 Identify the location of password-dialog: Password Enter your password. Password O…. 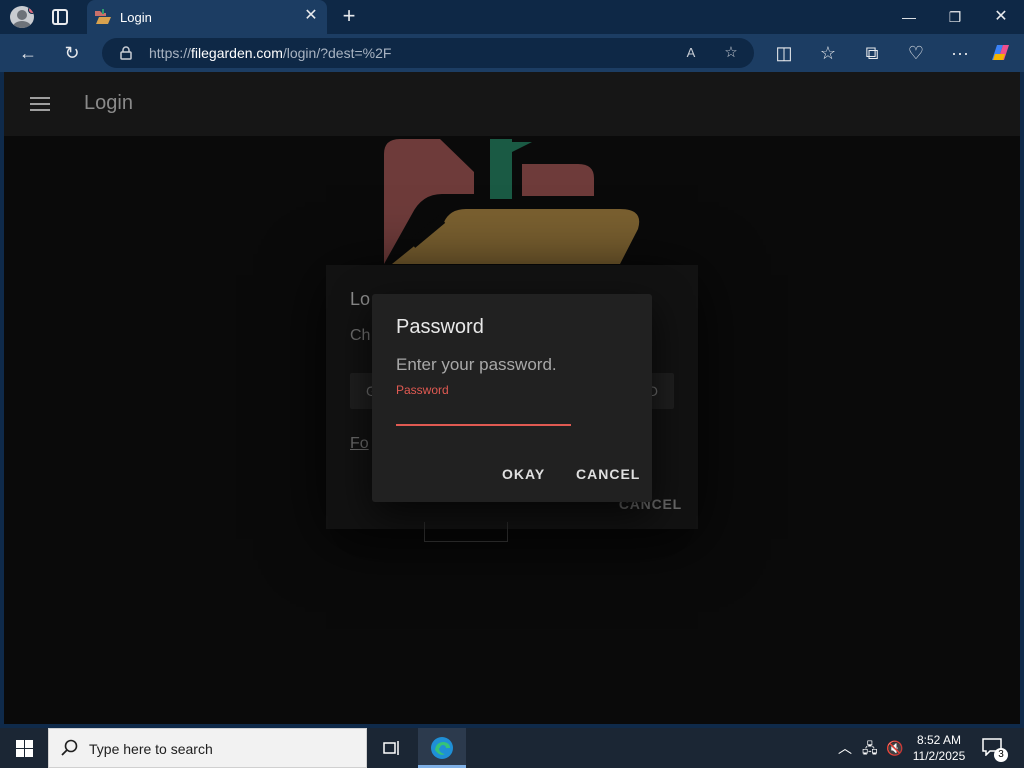
(512, 398).